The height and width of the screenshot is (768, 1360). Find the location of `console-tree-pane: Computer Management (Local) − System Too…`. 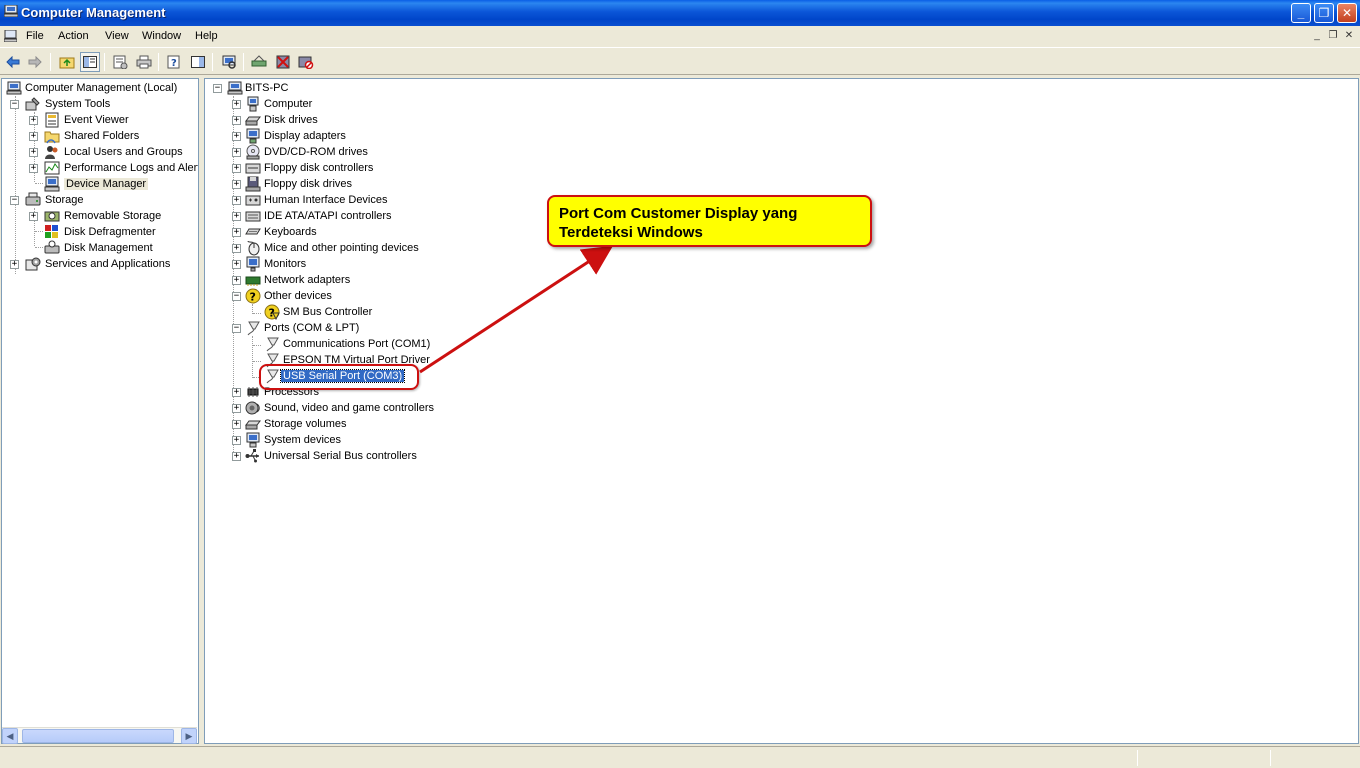

console-tree-pane: Computer Management (Local) − System Too… is located at coordinates (100, 411).